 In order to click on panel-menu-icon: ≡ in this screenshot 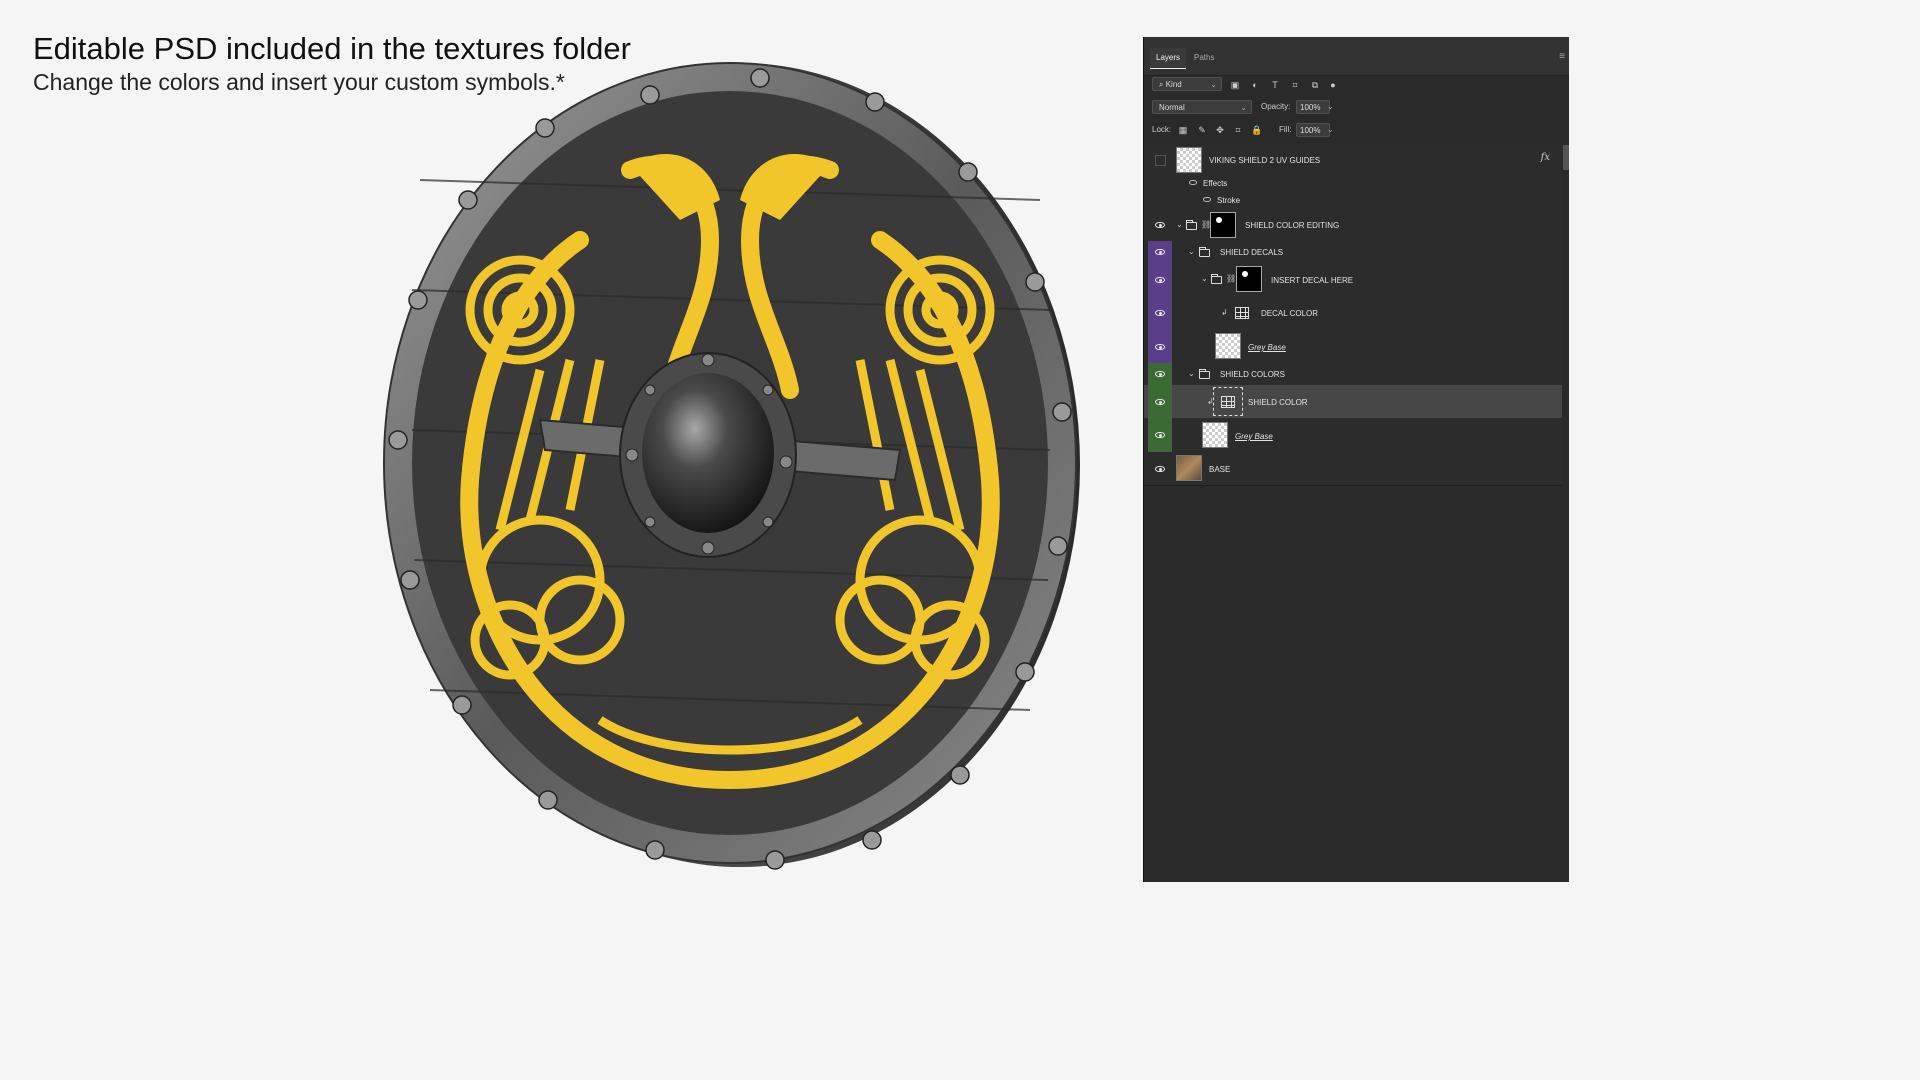, I will do `click(1562, 56)`.